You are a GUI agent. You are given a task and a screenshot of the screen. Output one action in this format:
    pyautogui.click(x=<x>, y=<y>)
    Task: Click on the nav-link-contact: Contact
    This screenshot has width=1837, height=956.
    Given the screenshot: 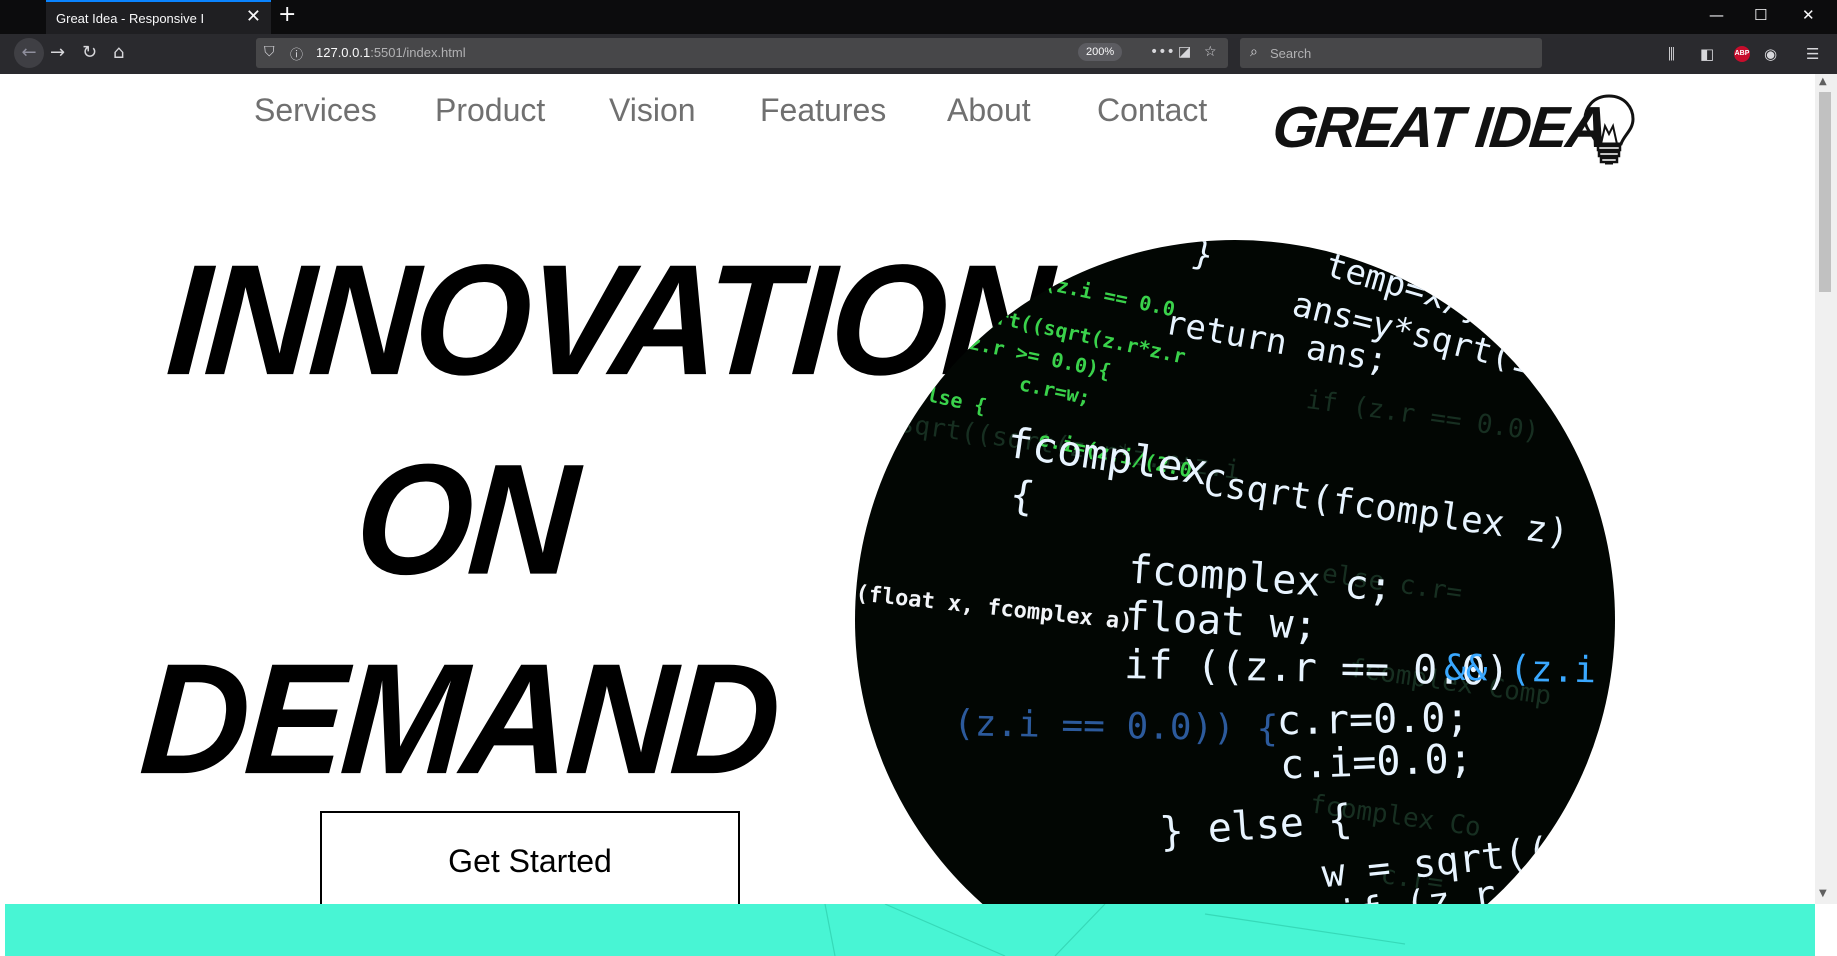 What is the action you would take?
    pyautogui.click(x=1152, y=110)
    